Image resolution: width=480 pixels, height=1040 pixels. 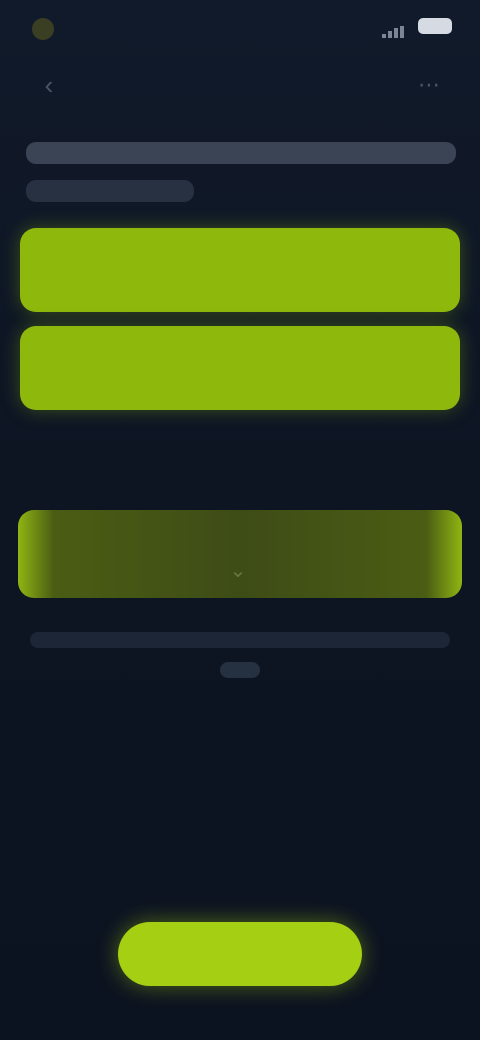 I want to click on note-text, so click(x=240, y=662).